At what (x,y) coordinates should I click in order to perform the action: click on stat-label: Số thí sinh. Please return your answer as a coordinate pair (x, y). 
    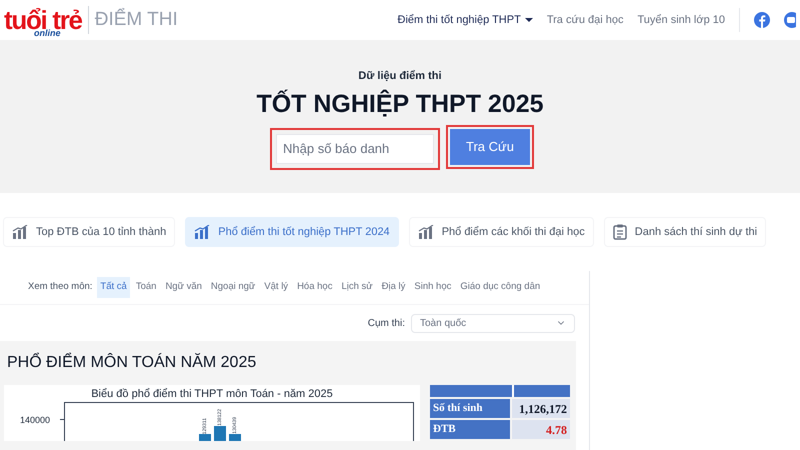
    Looking at the image, I should click on (470, 408).